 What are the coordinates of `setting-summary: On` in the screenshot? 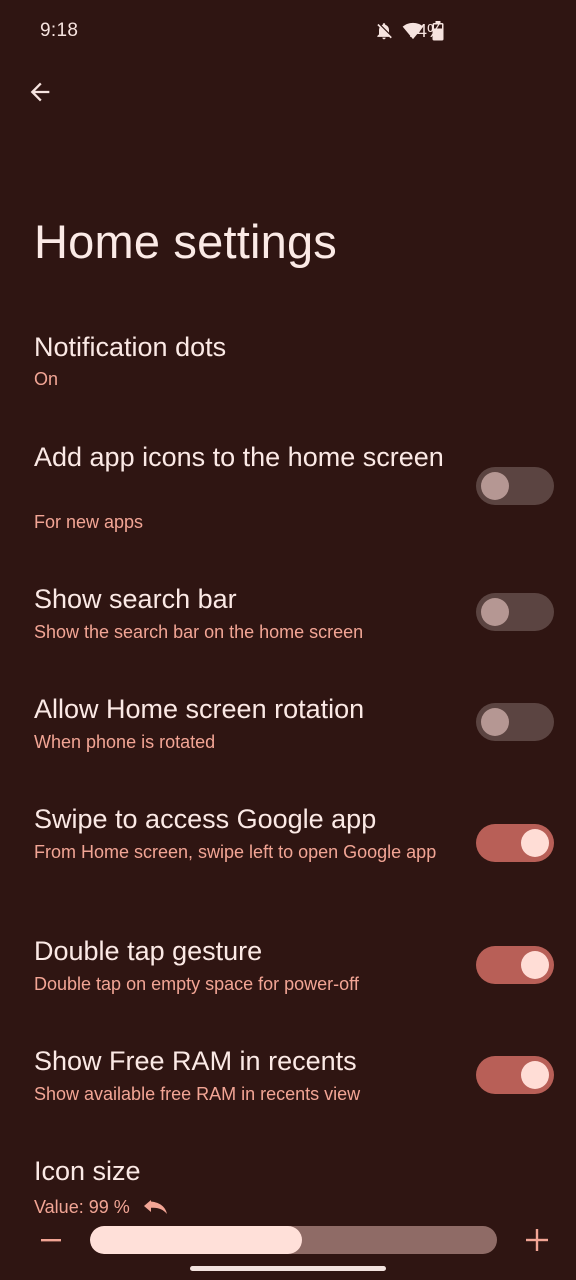 It's located at (46, 379).